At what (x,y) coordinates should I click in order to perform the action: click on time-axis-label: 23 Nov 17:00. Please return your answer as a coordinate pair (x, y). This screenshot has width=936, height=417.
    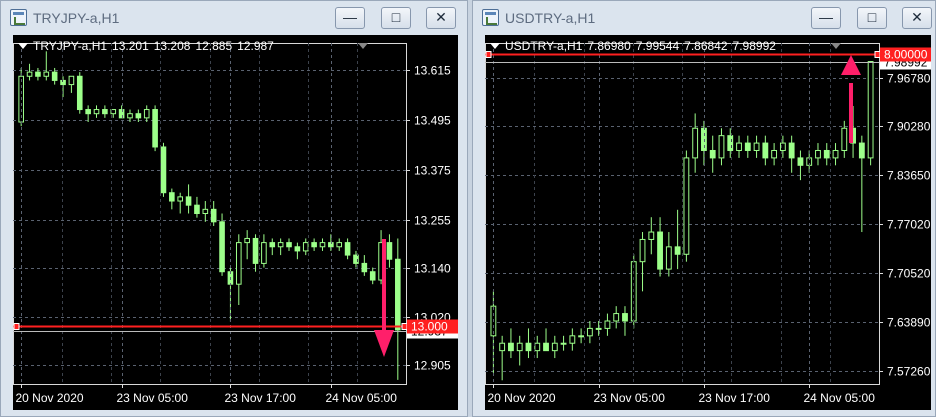
    Looking at the image, I should click on (261, 398).